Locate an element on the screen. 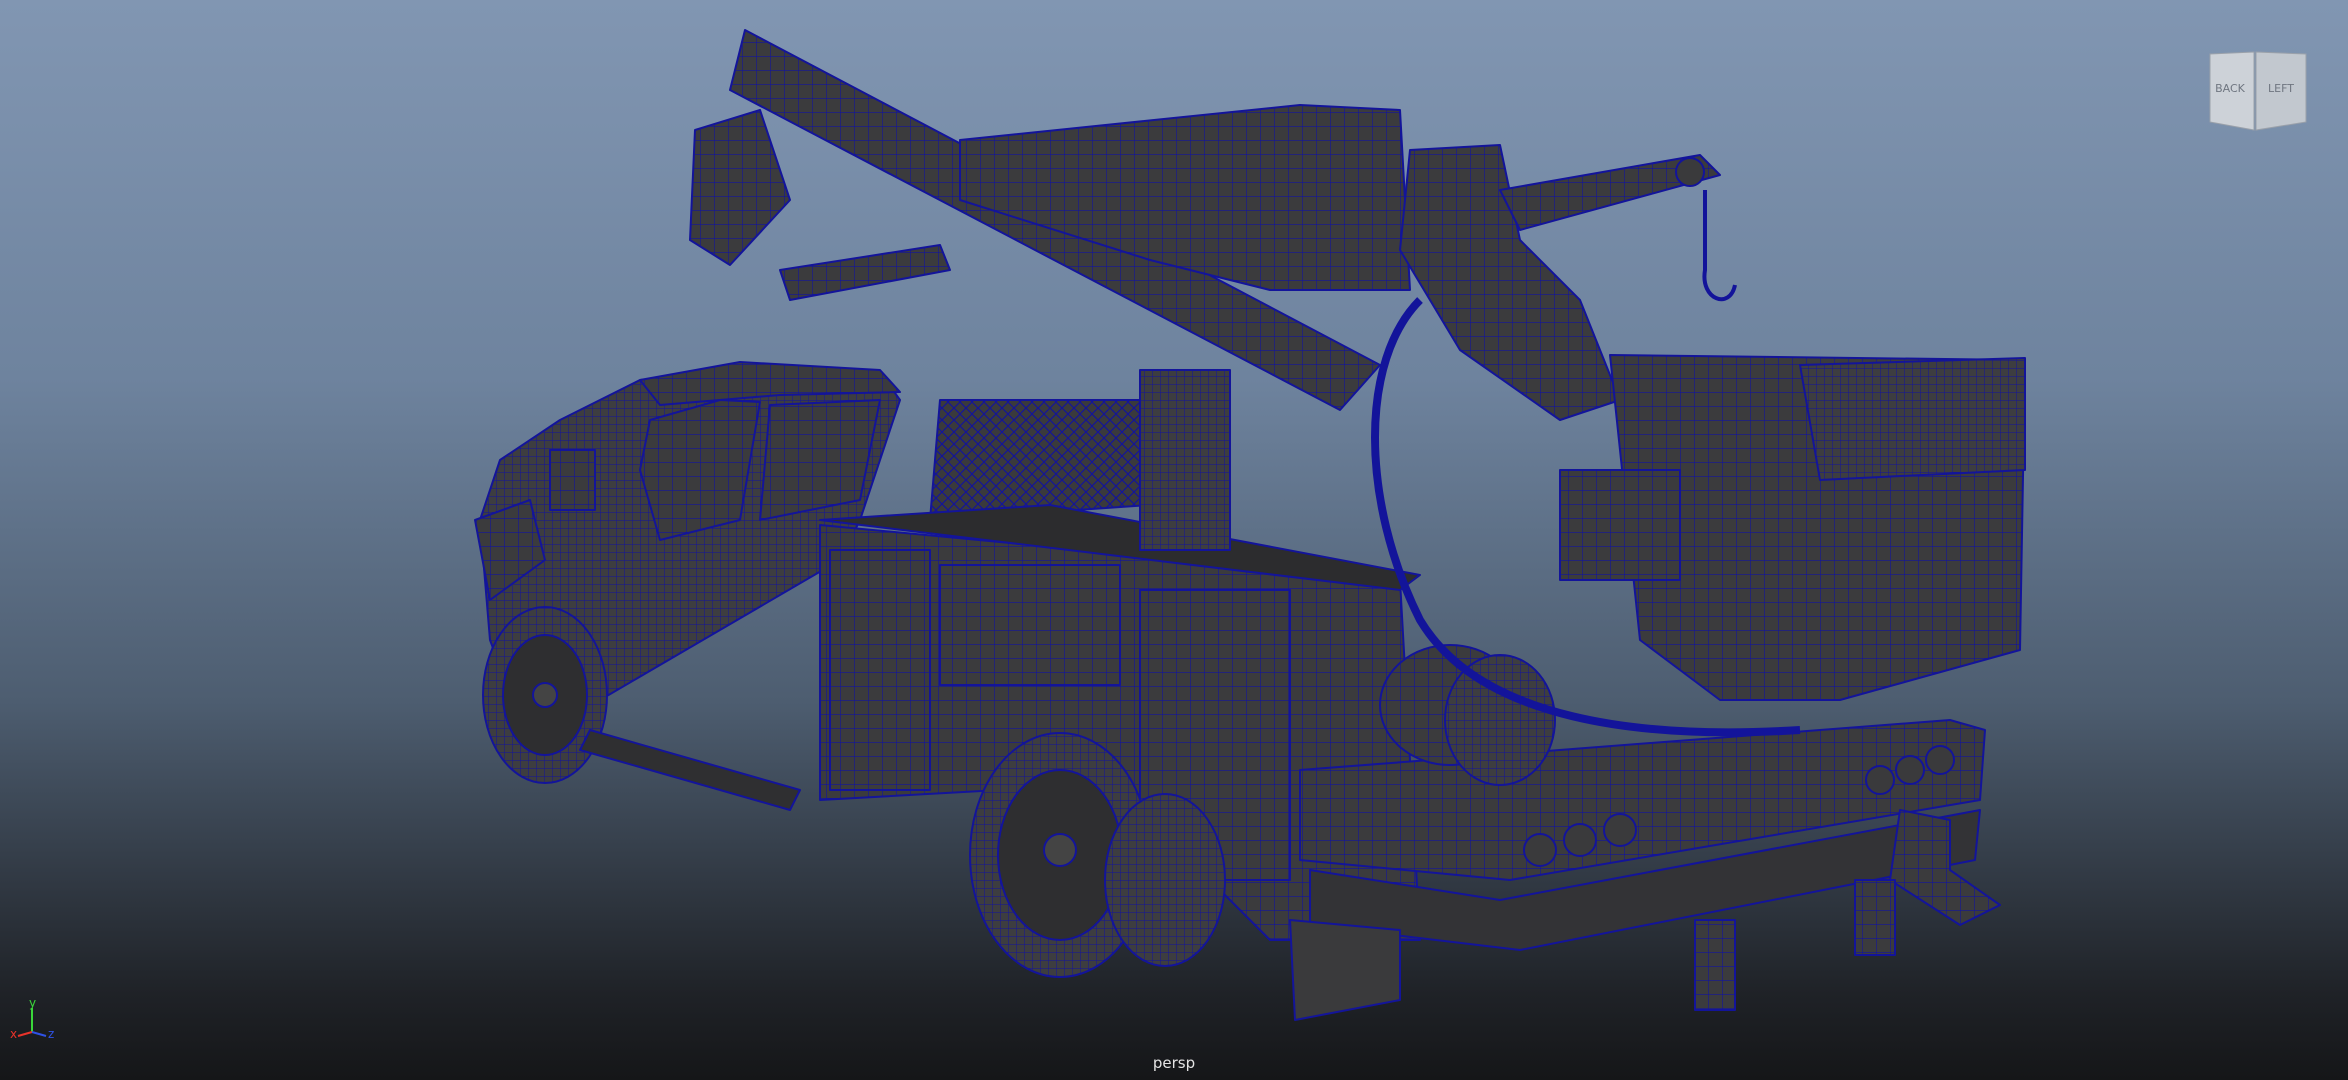 This screenshot has width=2348, height=1080. side-mirror is located at coordinates (572, 480).